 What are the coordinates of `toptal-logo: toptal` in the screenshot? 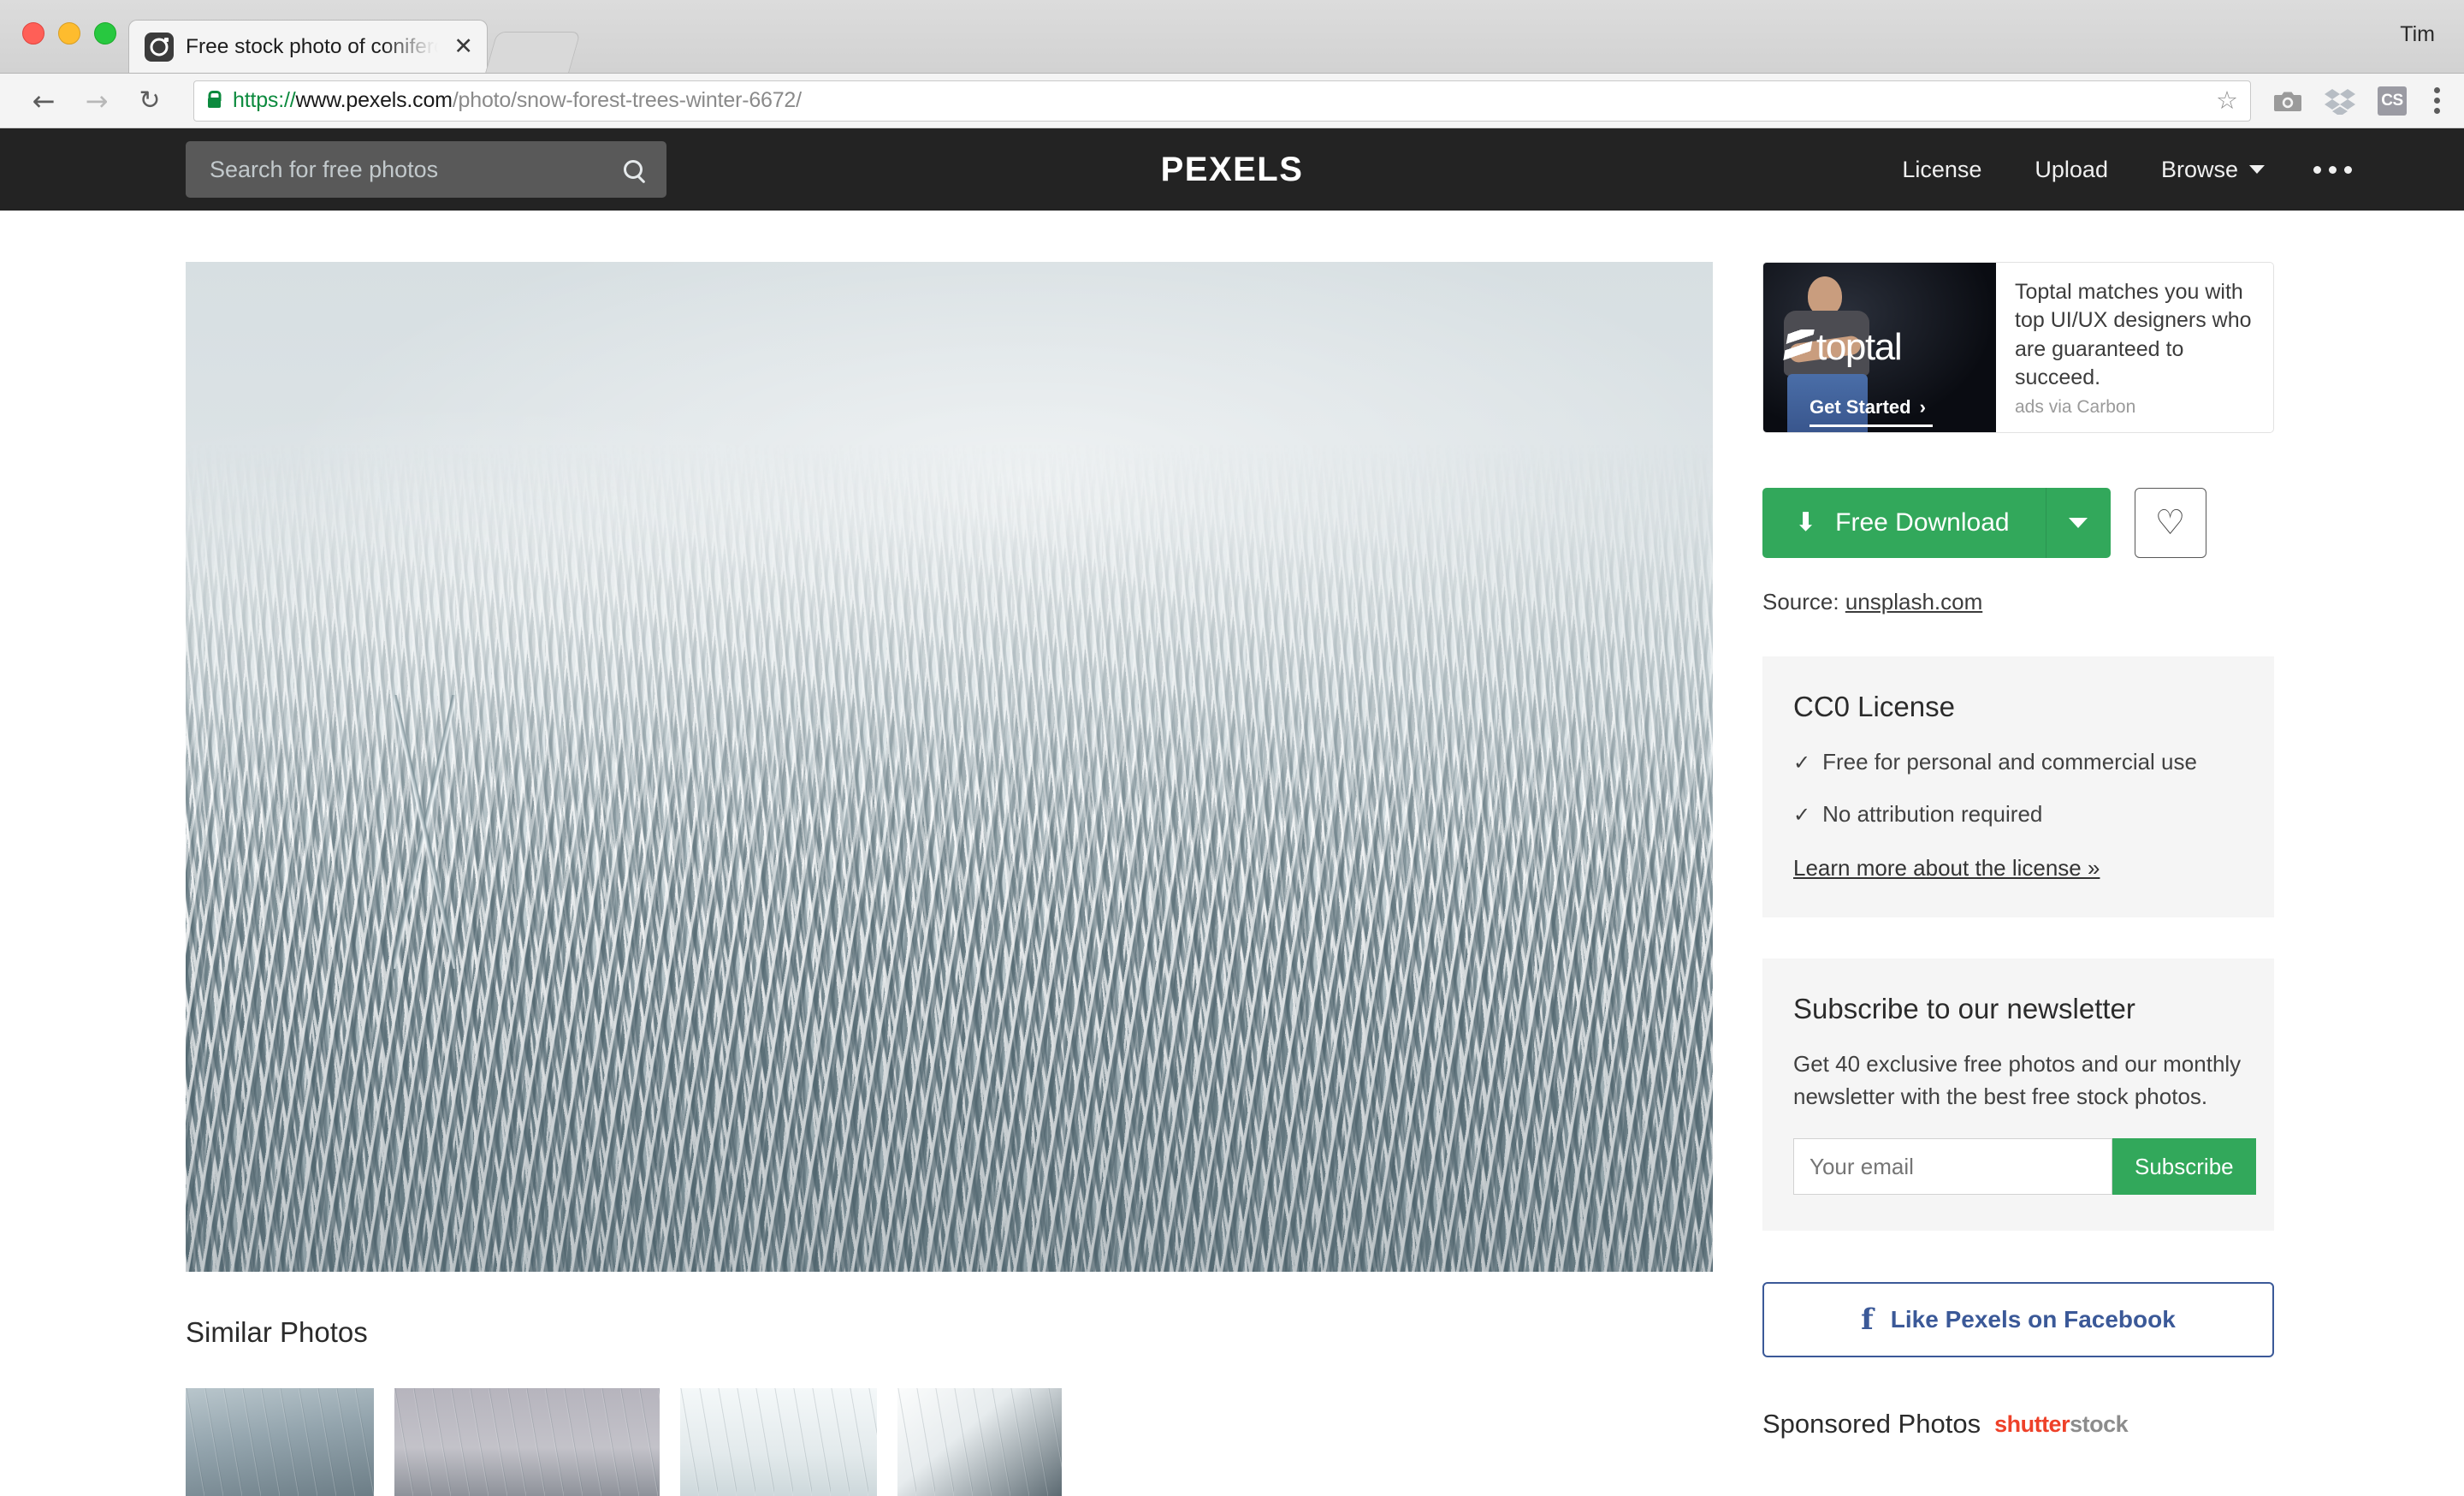 It's located at (1842, 348).